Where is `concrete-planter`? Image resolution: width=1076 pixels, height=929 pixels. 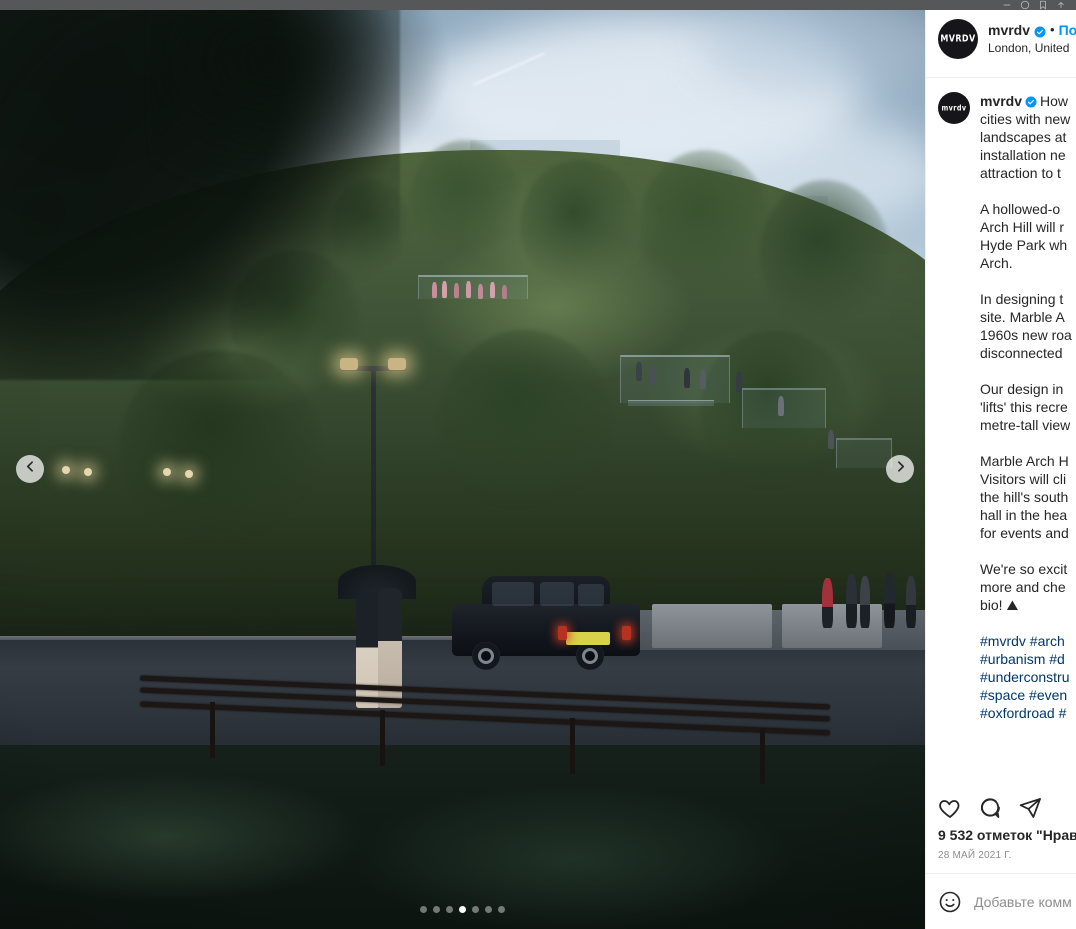
concrete-planter is located at coordinates (712, 626).